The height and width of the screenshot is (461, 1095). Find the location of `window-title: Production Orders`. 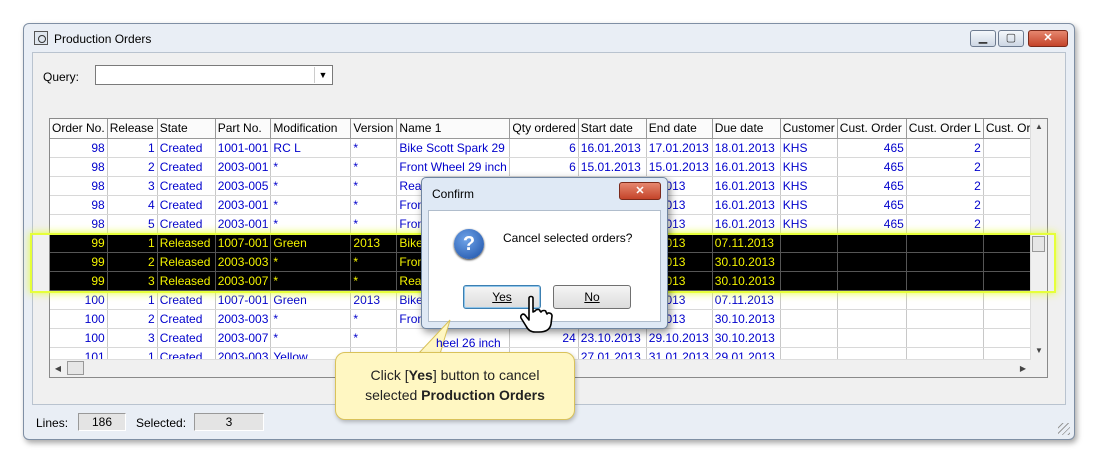

window-title: Production Orders is located at coordinates (103, 39).